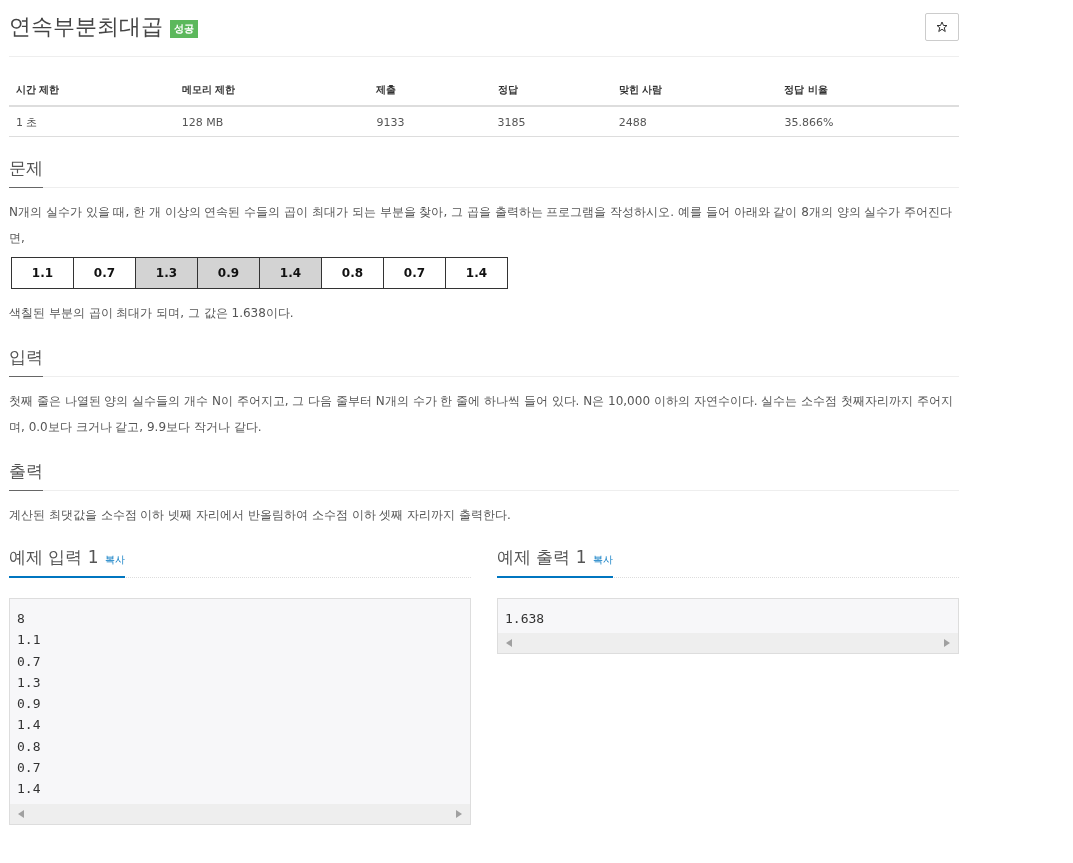 The image size is (1073, 863). Describe the element at coordinates (868, 121) in the screenshot. I see `table-cell: 35.866%` at that location.